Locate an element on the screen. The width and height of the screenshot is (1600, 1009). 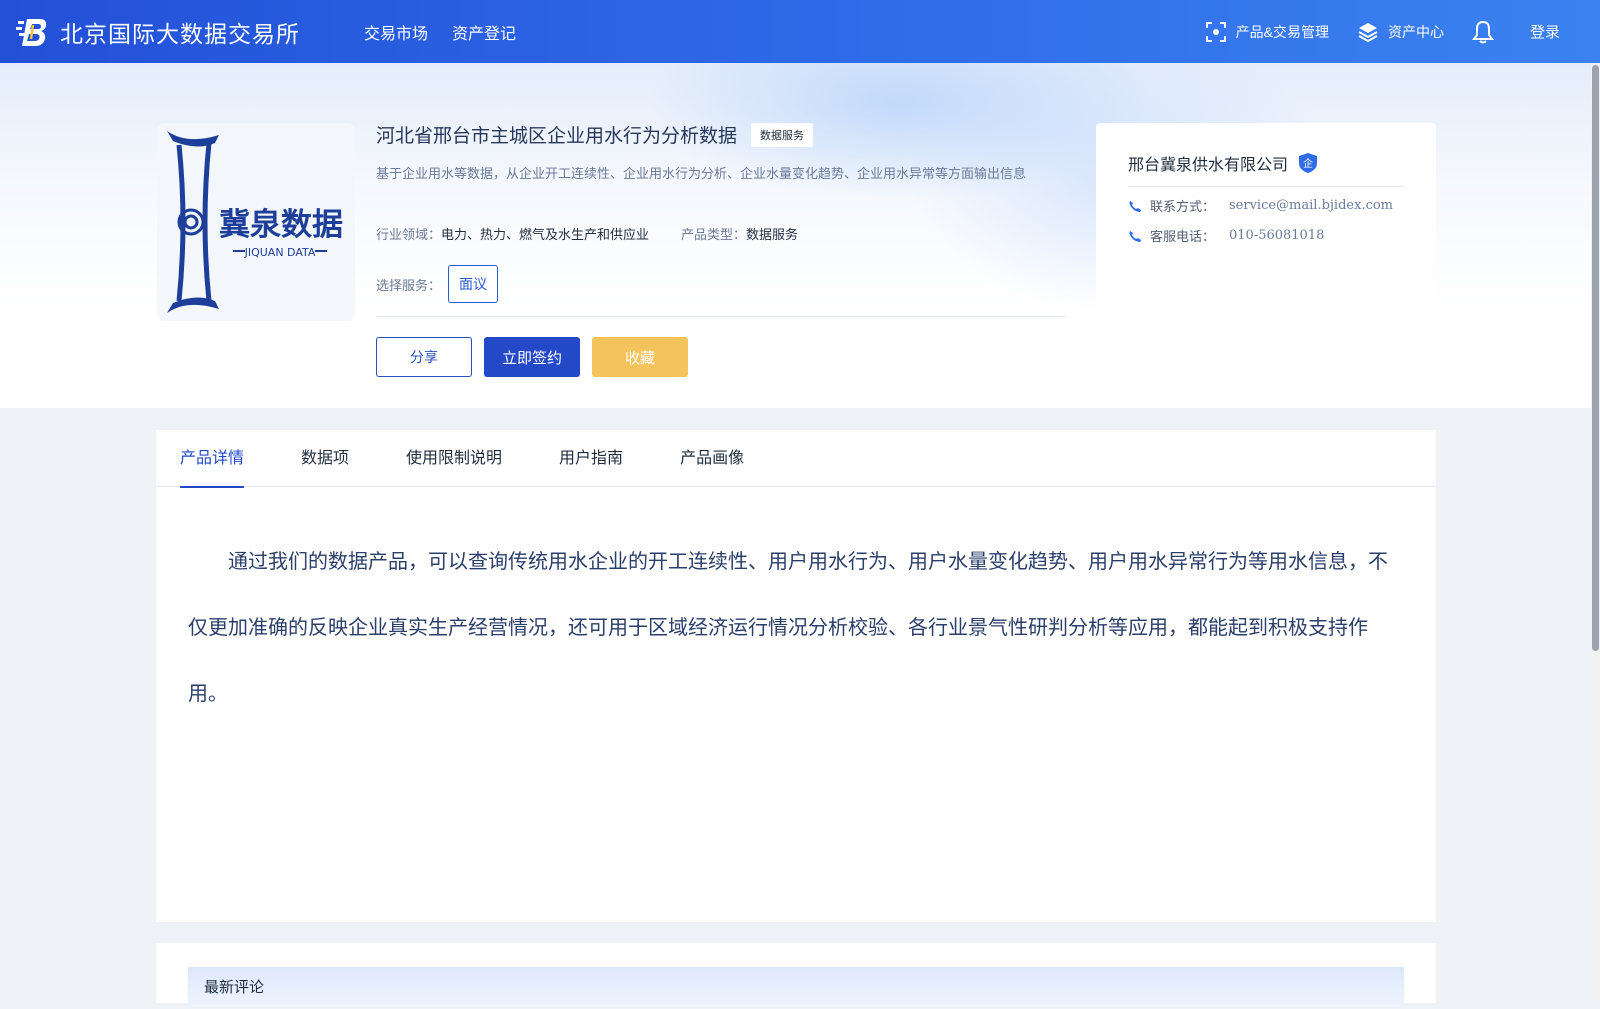
action-buttons: 分享 立即签约 收藏 is located at coordinates (538, 357).